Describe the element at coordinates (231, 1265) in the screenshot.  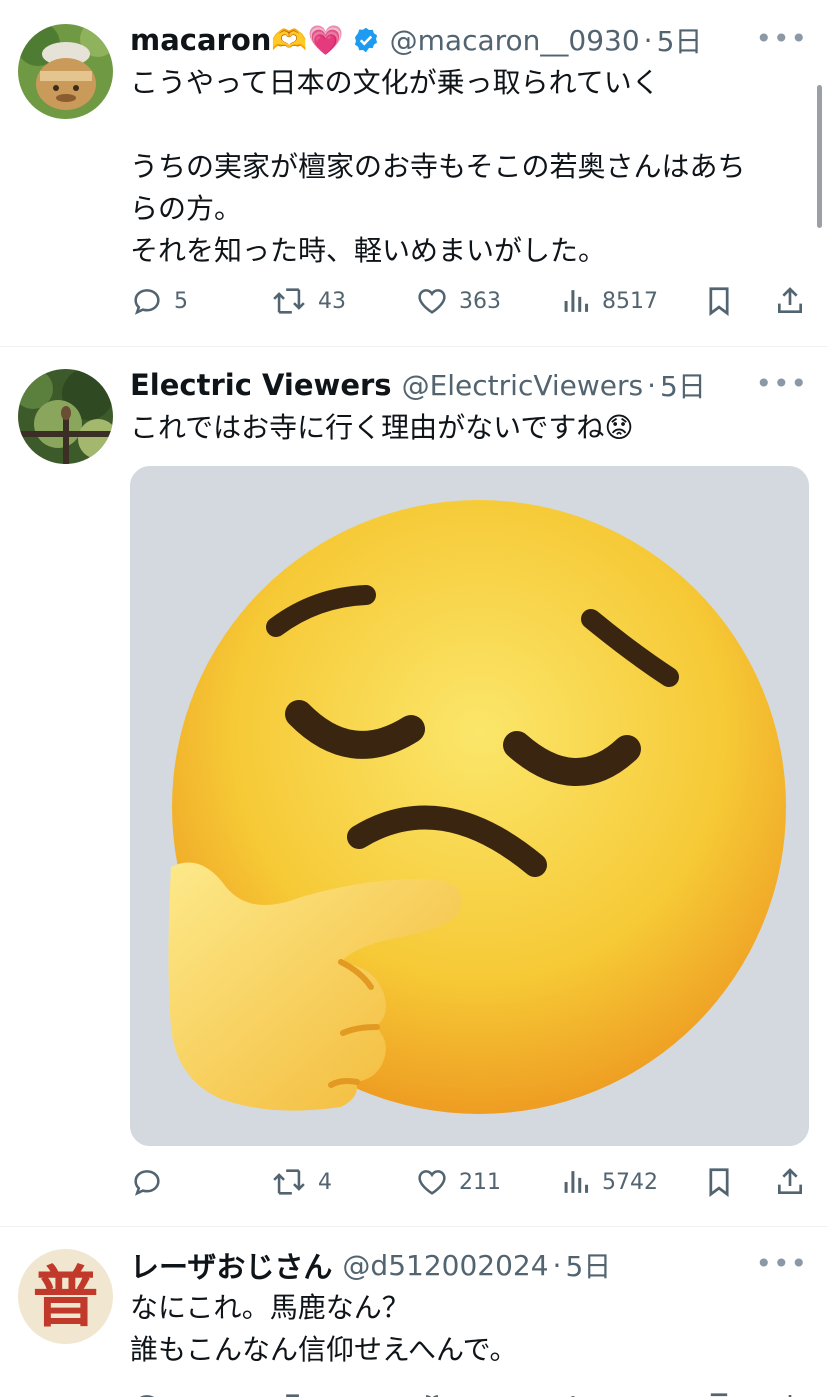
I see `display-name: レーザおじさん` at that location.